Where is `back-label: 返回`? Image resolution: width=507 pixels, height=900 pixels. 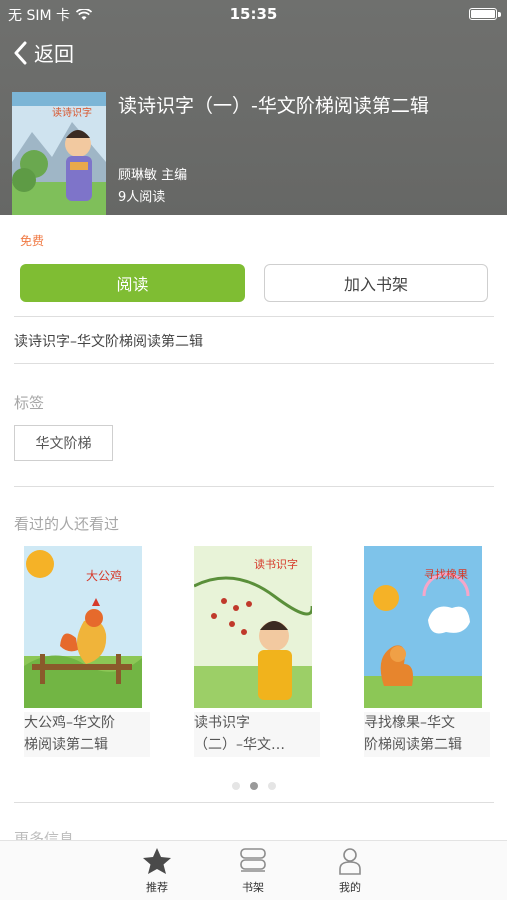 back-label: 返回 is located at coordinates (54, 54).